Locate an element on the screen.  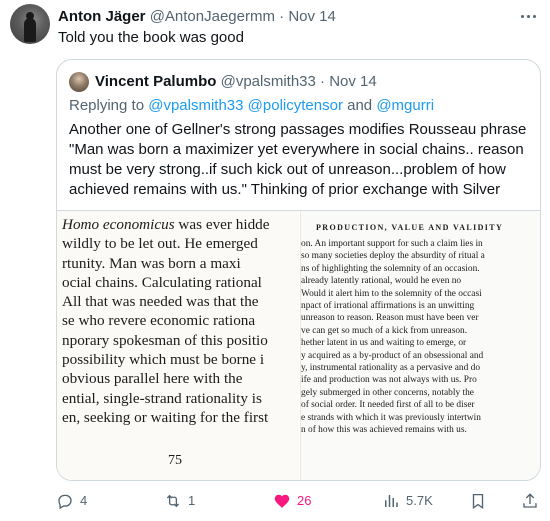
share-icon is located at coordinates (530, 500).